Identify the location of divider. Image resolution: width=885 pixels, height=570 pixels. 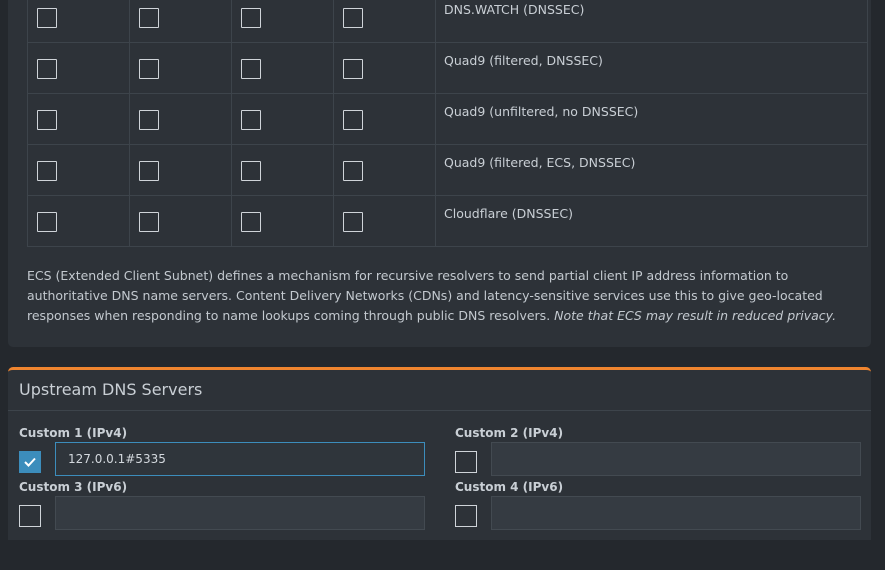
(439, 410).